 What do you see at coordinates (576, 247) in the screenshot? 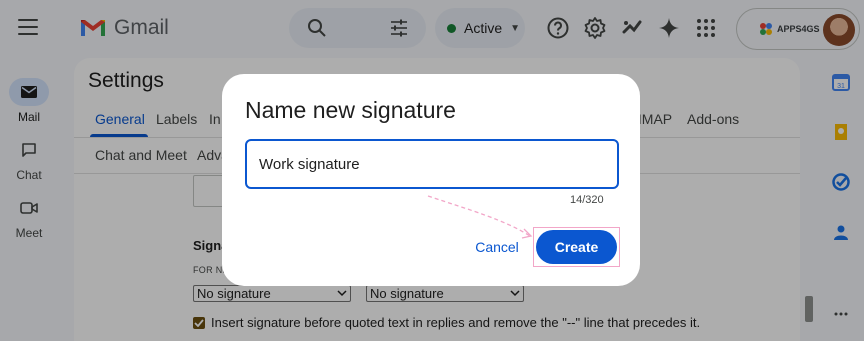
I see `create-button: Create` at bounding box center [576, 247].